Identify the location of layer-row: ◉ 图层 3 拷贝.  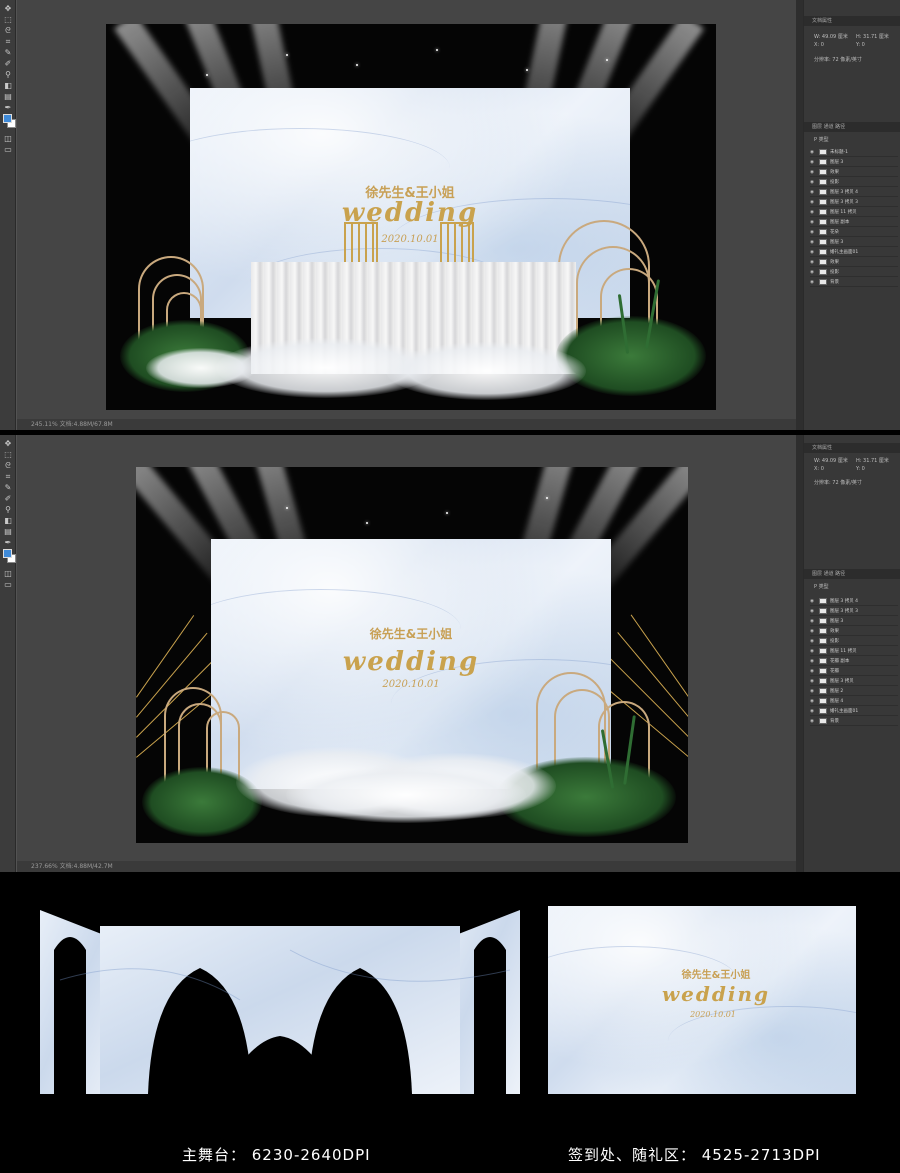
(854, 681).